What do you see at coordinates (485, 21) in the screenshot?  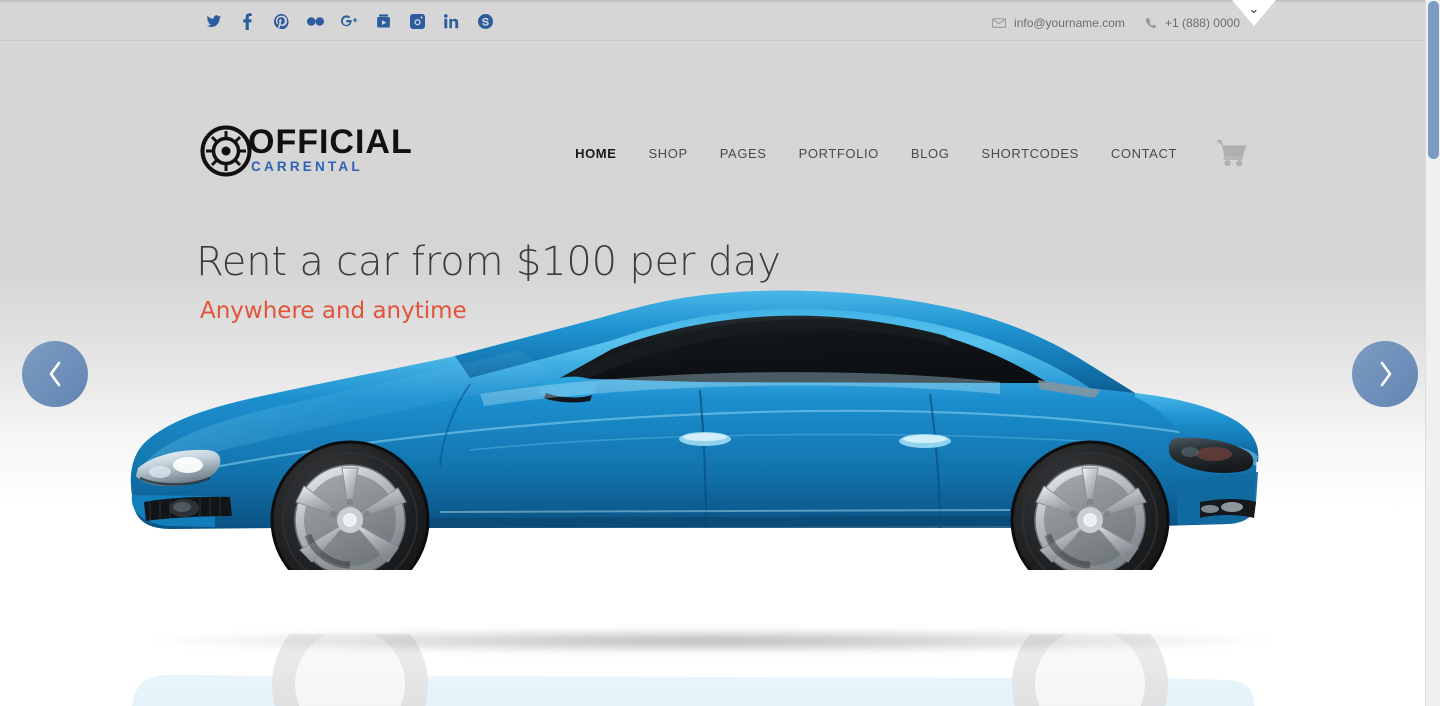 I see `skype-icon` at bounding box center [485, 21].